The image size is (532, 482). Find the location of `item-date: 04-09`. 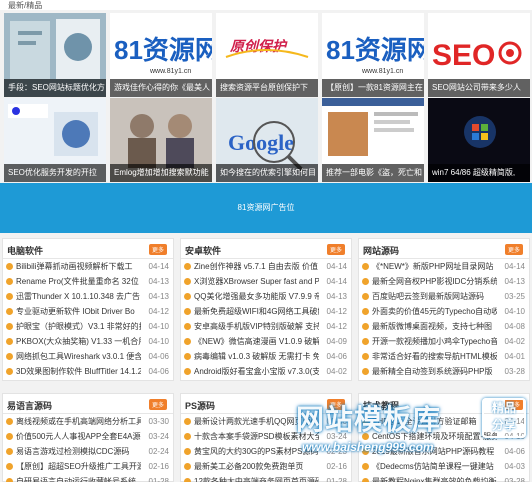

item-date: 04-09 is located at coordinates (336, 341).